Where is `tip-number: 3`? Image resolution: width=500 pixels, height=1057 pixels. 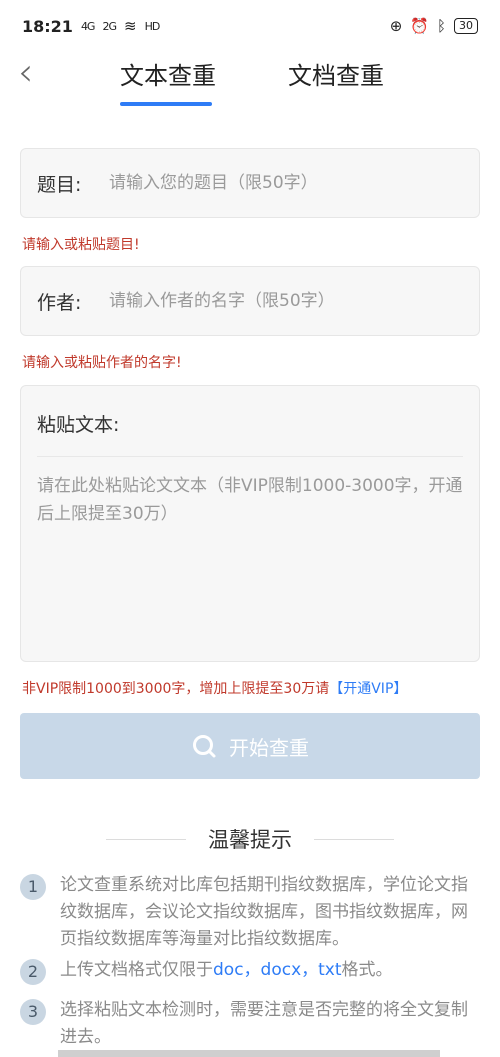 tip-number: 3 is located at coordinates (33, 1012).